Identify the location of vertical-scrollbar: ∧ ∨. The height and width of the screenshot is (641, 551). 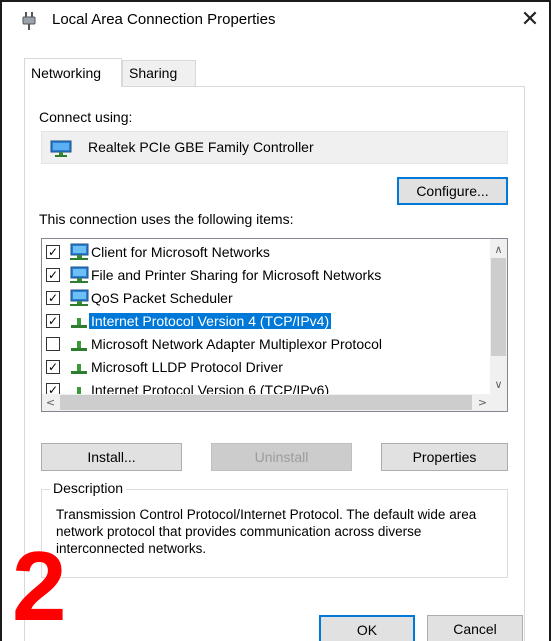
(498, 316).